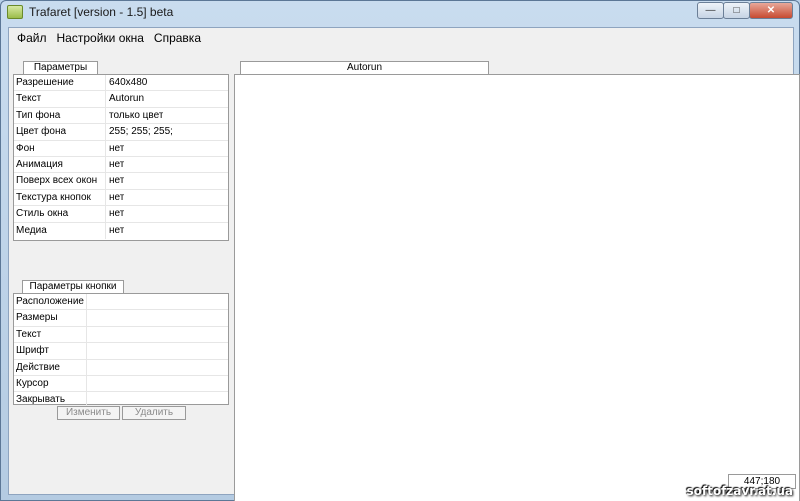 This screenshot has width=800, height=501. Describe the element at coordinates (60, 230) in the screenshot. I see `window-params-label: Медиа` at that location.